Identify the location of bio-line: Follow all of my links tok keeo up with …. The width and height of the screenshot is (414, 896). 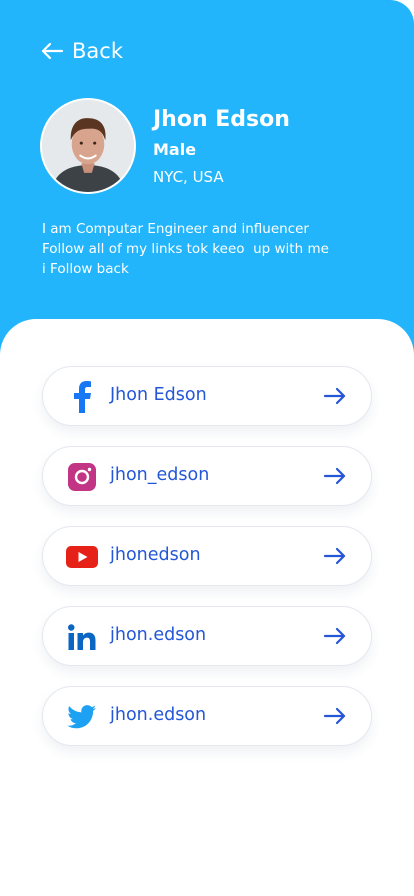
(185, 249).